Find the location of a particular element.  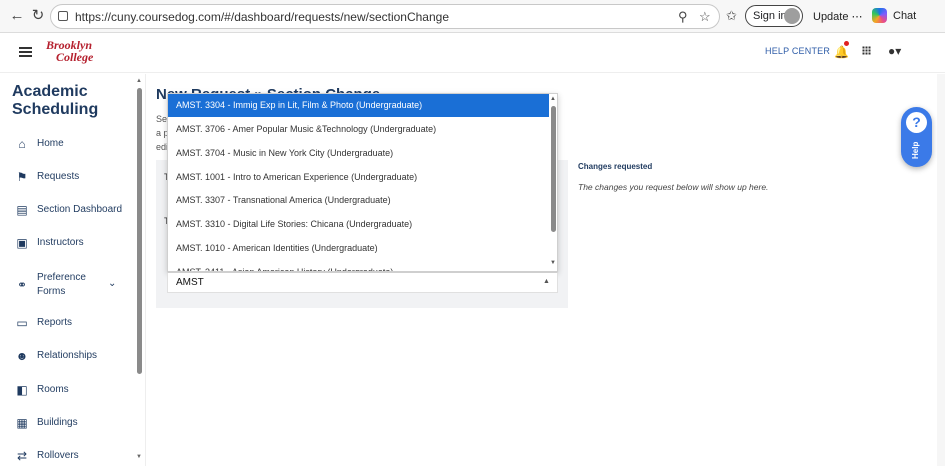

sidebar-item-requests: ⚑ Requests is located at coordinates (67, 178).